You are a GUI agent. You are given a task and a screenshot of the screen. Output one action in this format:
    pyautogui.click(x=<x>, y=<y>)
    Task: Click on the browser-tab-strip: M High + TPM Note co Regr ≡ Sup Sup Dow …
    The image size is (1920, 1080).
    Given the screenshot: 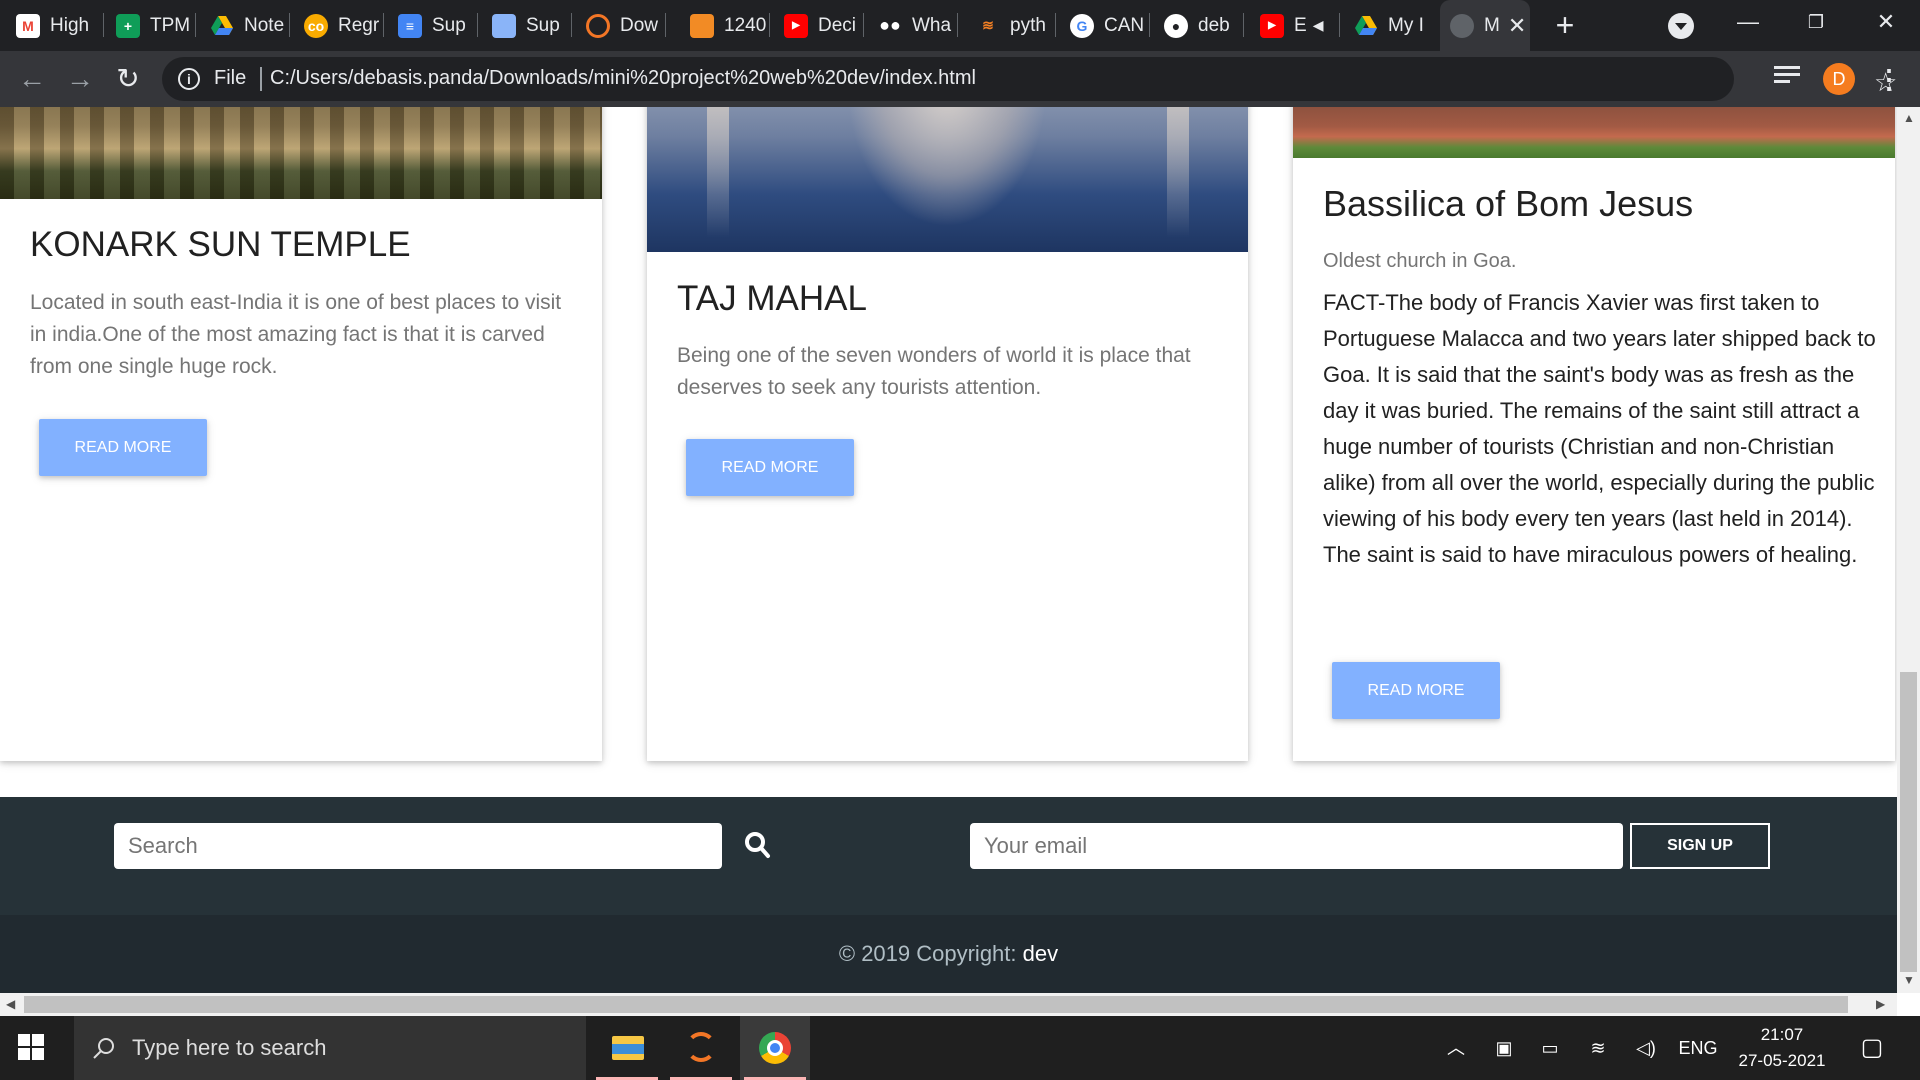 What is the action you would take?
    pyautogui.click(x=960, y=25)
    